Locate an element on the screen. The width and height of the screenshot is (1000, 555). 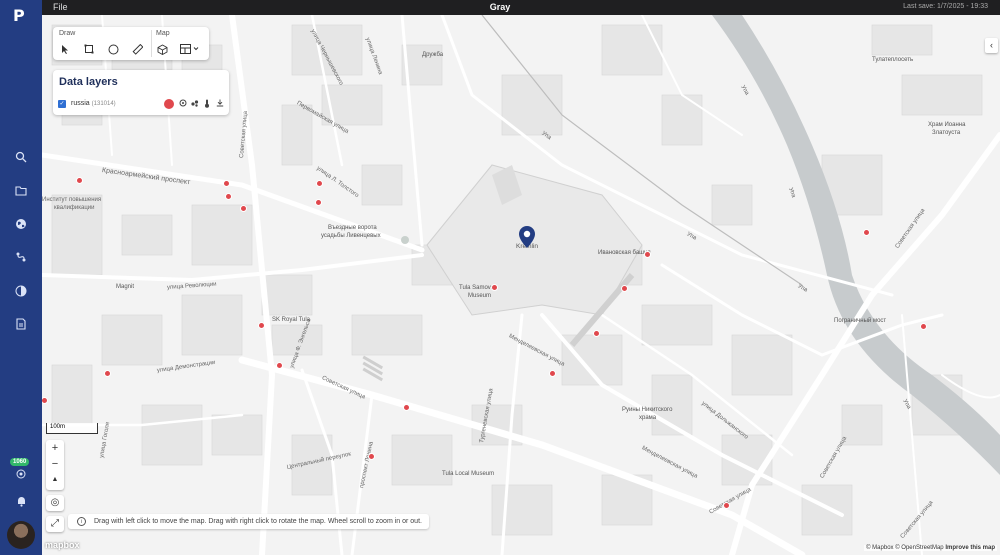
poi-label: Руины Никитского is located at coordinates (647, 410).